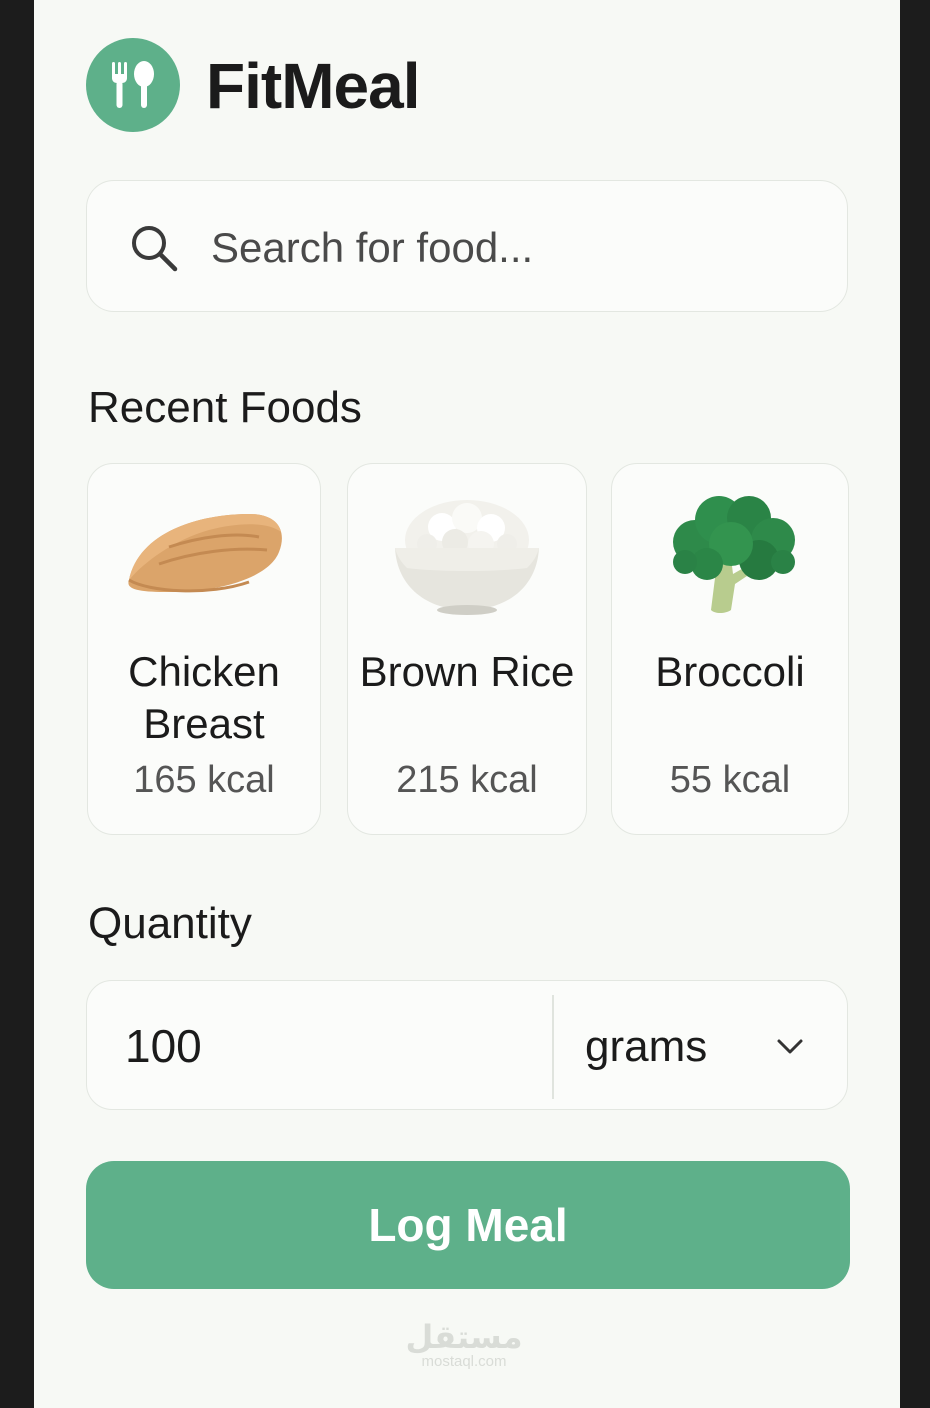  I want to click on rice-bowl-image, so click(467, 562).